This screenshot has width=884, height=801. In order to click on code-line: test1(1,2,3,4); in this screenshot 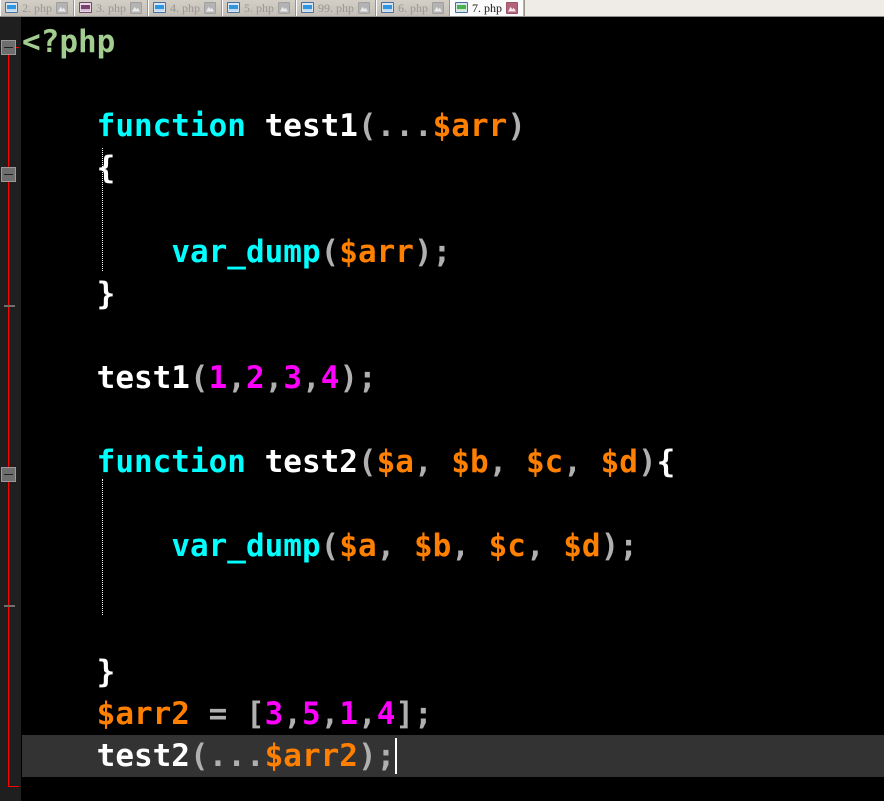, I will do `click(453, 378)`.